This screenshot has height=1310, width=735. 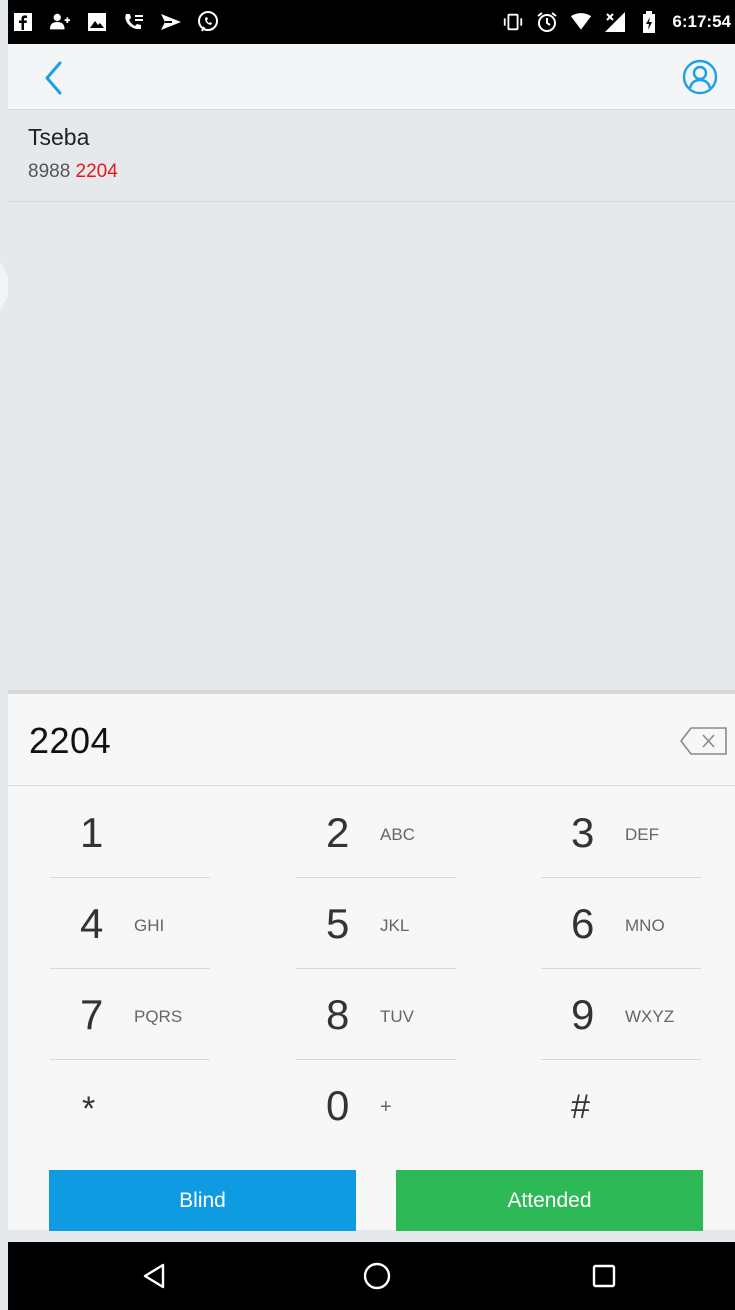 What do you see at coordinates (338, 923) in the screenshot?
I see `key-digit: 5` at bounding box center [338, 923].